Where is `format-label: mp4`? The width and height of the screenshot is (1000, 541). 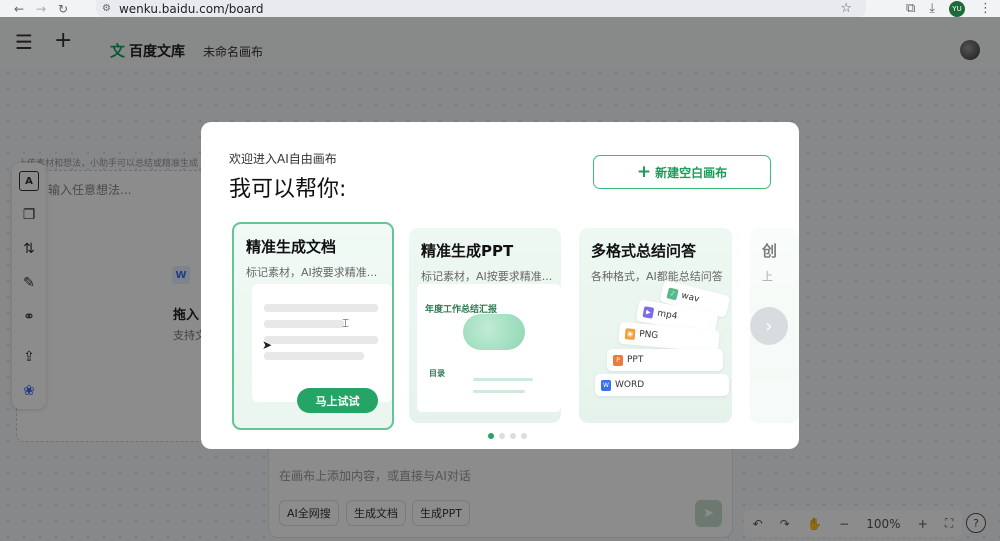
format-label: mp4 is located at coordinates (667, 315).